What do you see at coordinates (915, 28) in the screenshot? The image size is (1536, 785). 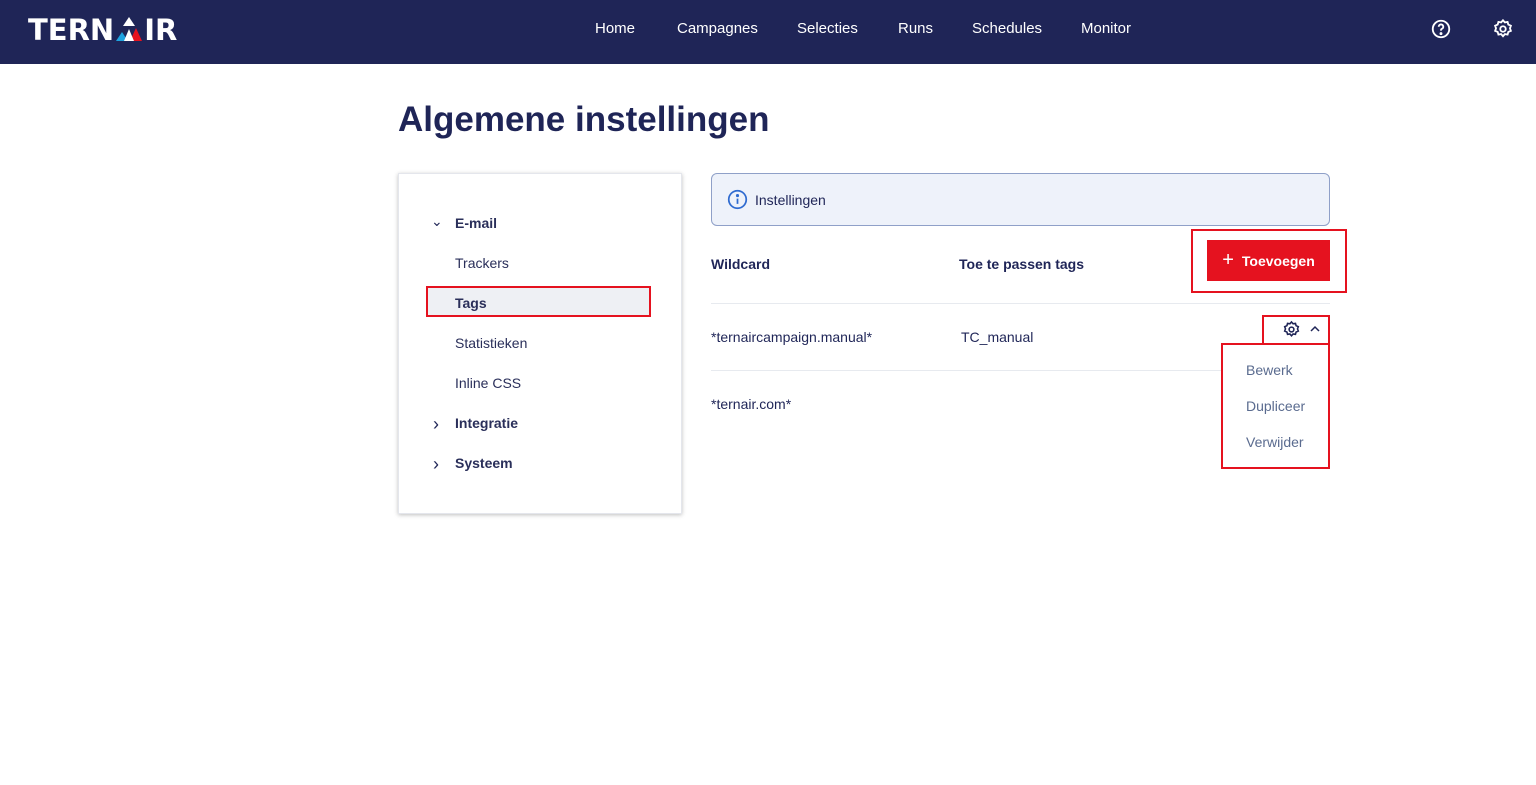 I see `nav-runs: Runs` at bounding box center [915, 28].